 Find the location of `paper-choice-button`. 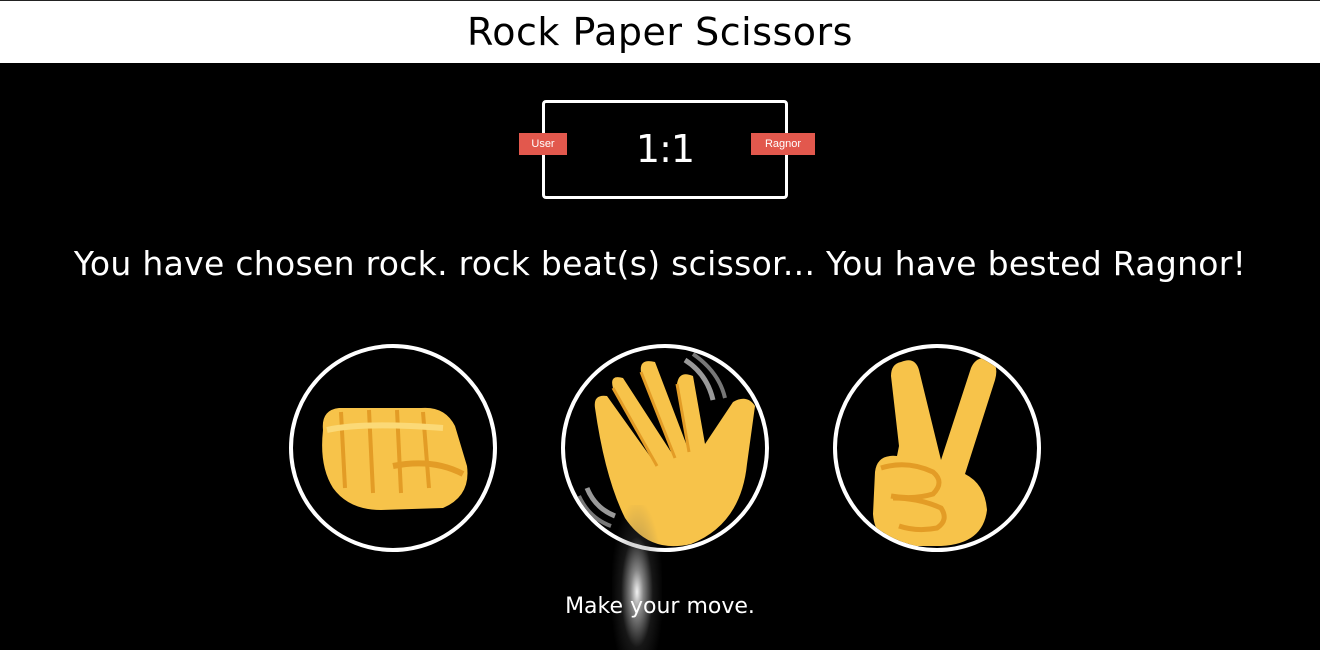

paper-choice-button is located at coordinates (665, 448).